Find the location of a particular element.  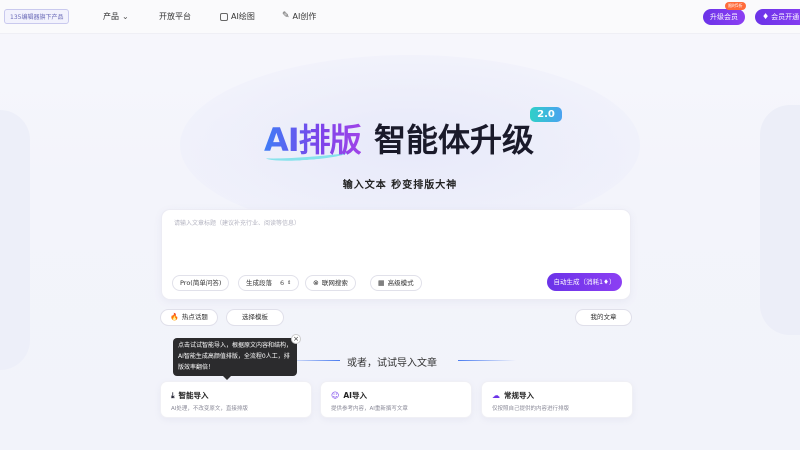

mode-select: Pro(简单问答) is located at coordinates (201, 283).